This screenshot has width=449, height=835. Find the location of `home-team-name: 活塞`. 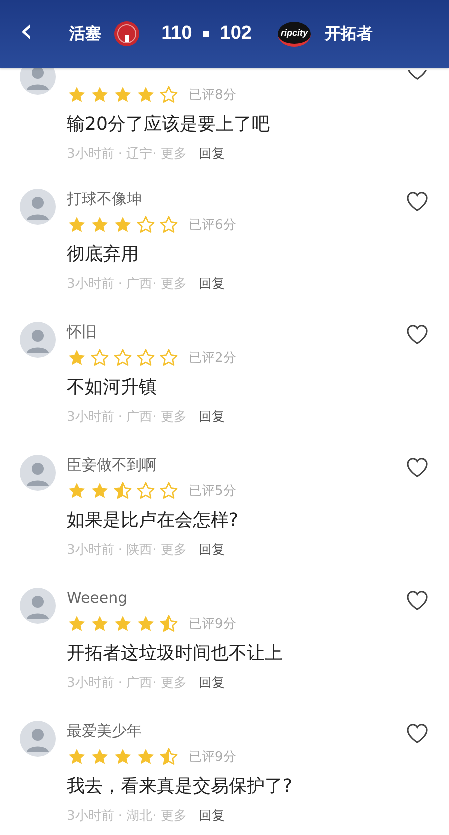

home-team-name: 活塞 is located at coordinates (86, 34).